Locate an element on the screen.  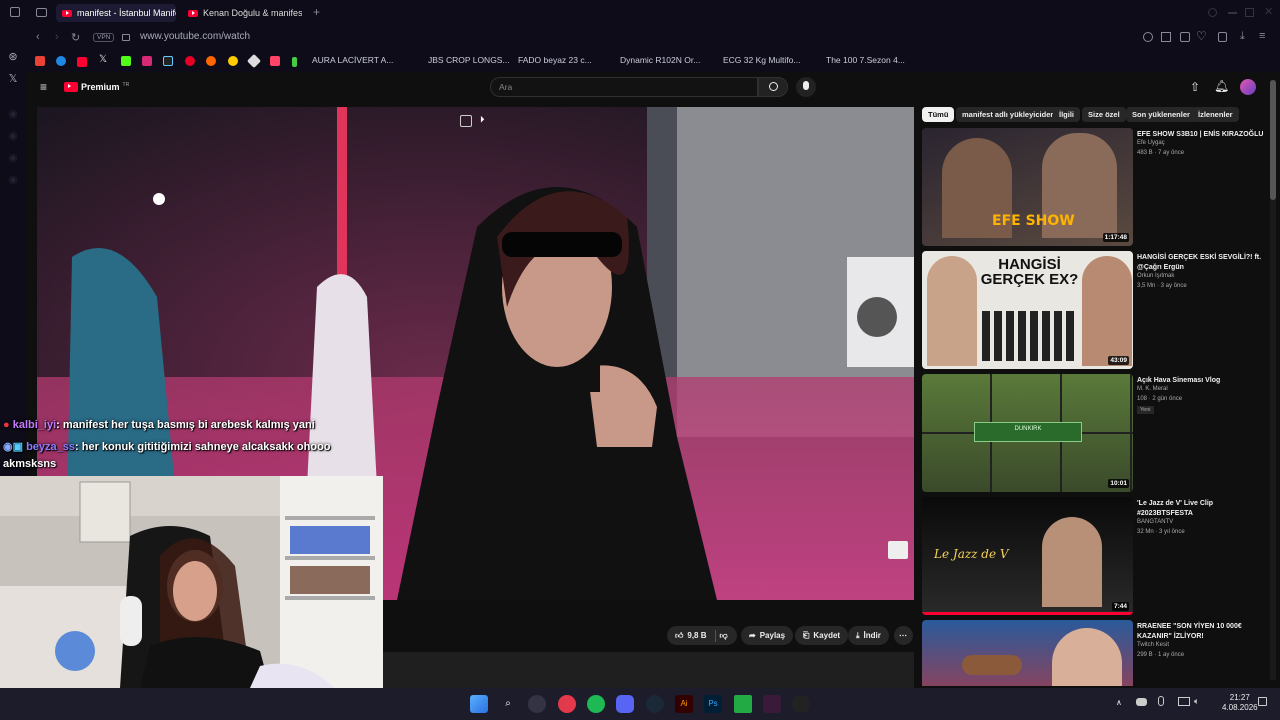
chip-recent: Son yüklenenler is located at coordinates (1161, 114).